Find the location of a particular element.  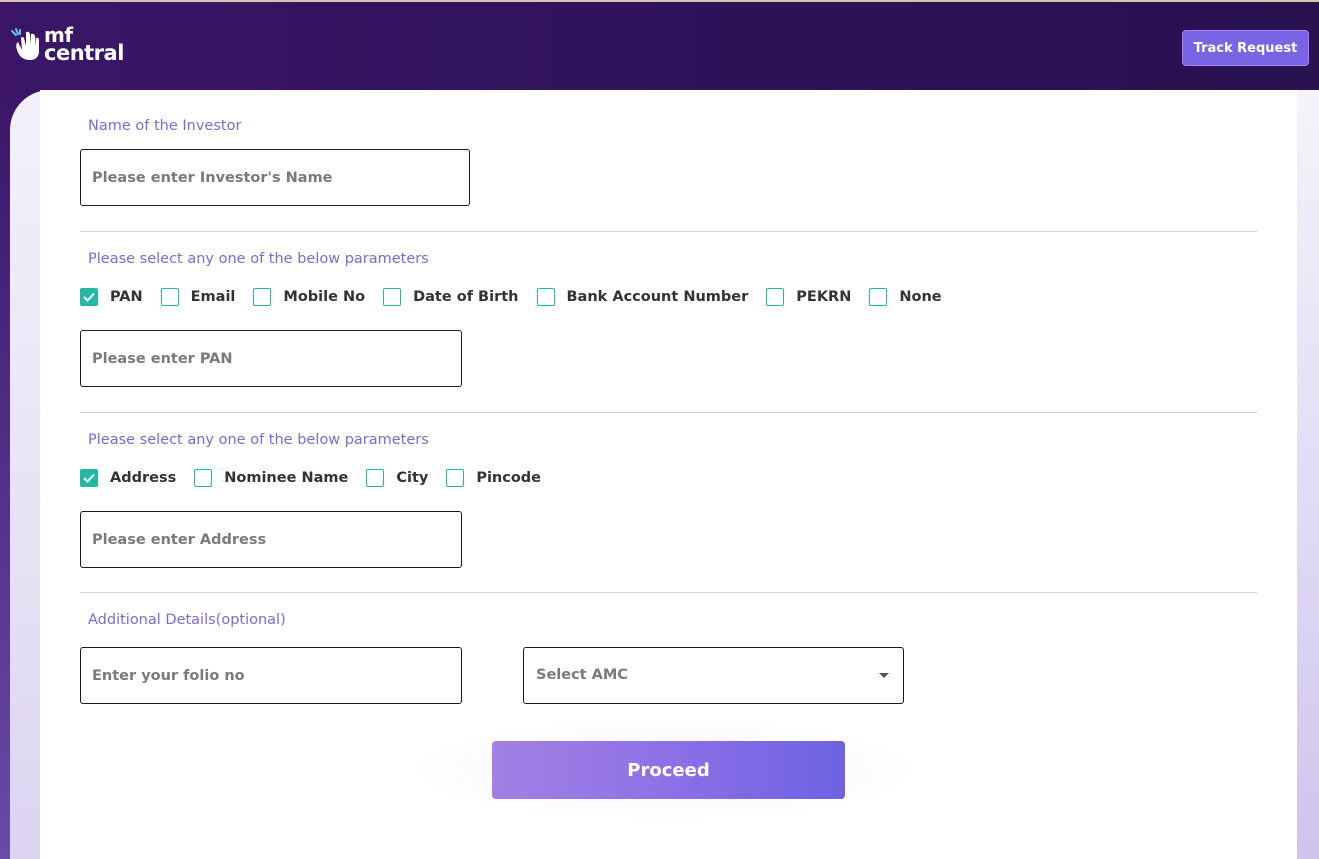

checkbox-city: City is located at coordinates (397, 478).